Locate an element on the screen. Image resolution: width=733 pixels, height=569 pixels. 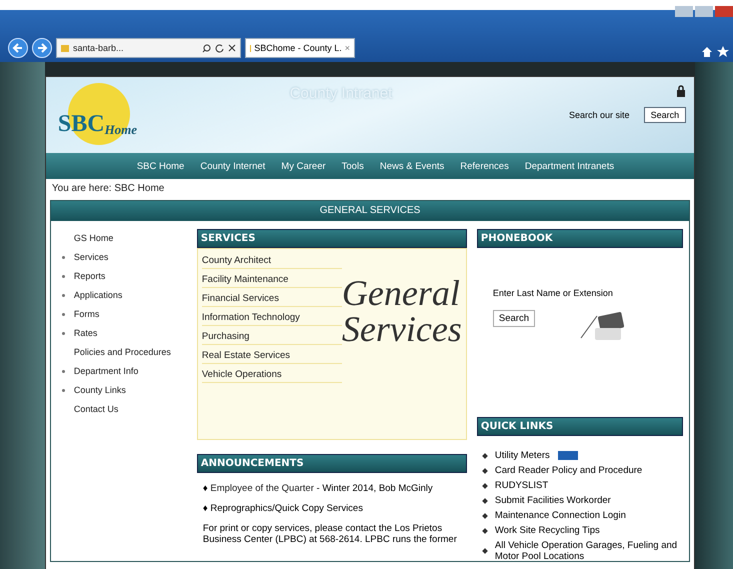
quick-link: All Vehicle Operation Garages, Fueling and Motor Pool Locations is located at coordinates (586, 551).